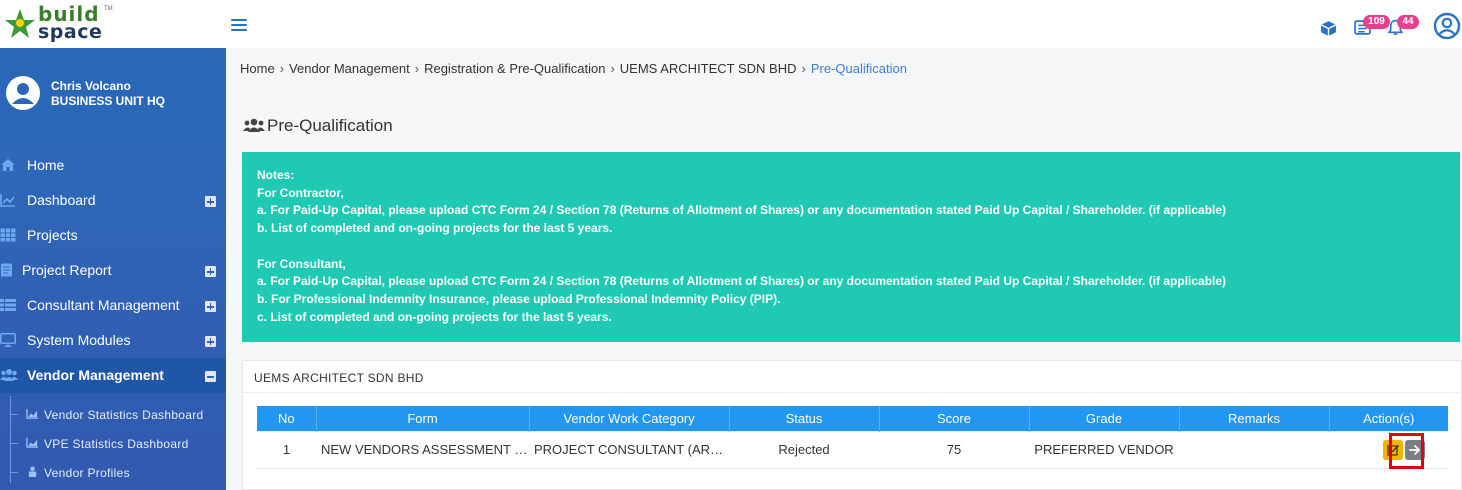 The height and width of the screenshot is (490, 1462). What do you see at coordinates (286, 449) in the screenshot?
I see `cell-no: 1` at bounding box center [286, 449].